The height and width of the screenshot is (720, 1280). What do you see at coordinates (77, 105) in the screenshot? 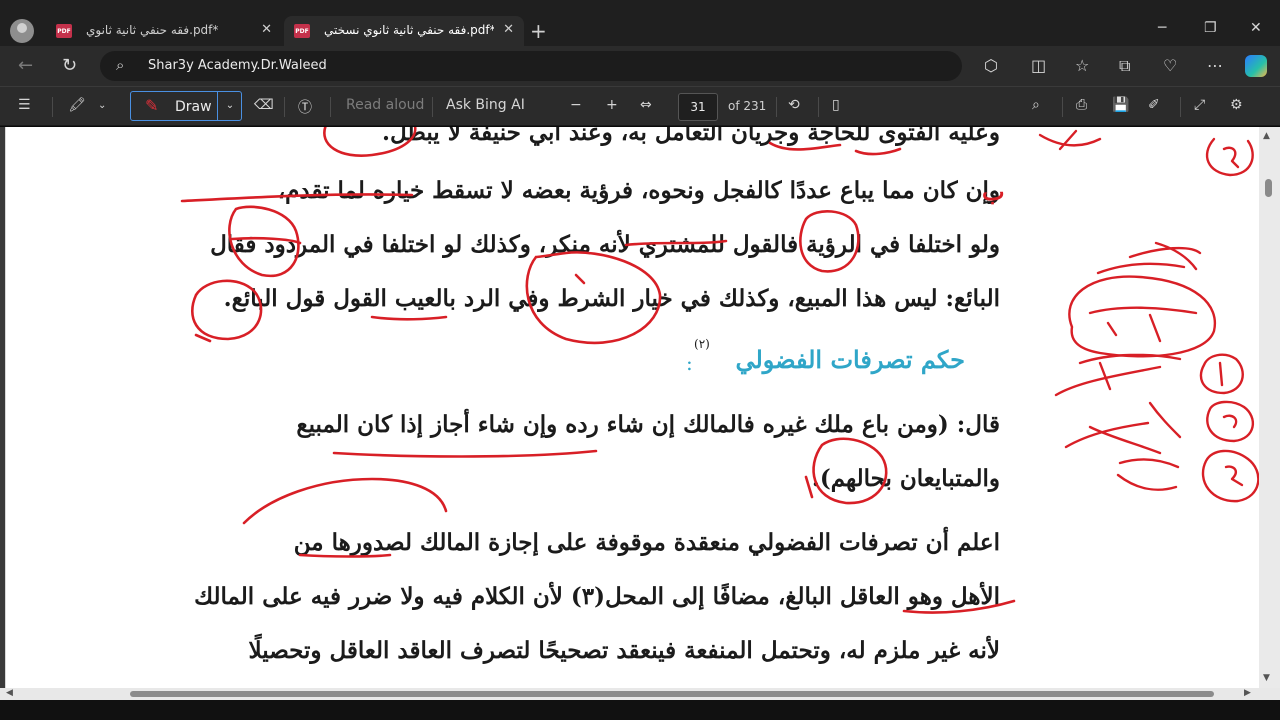
I see `highlight-icon: 🖍` at bounding box center [77, 105].